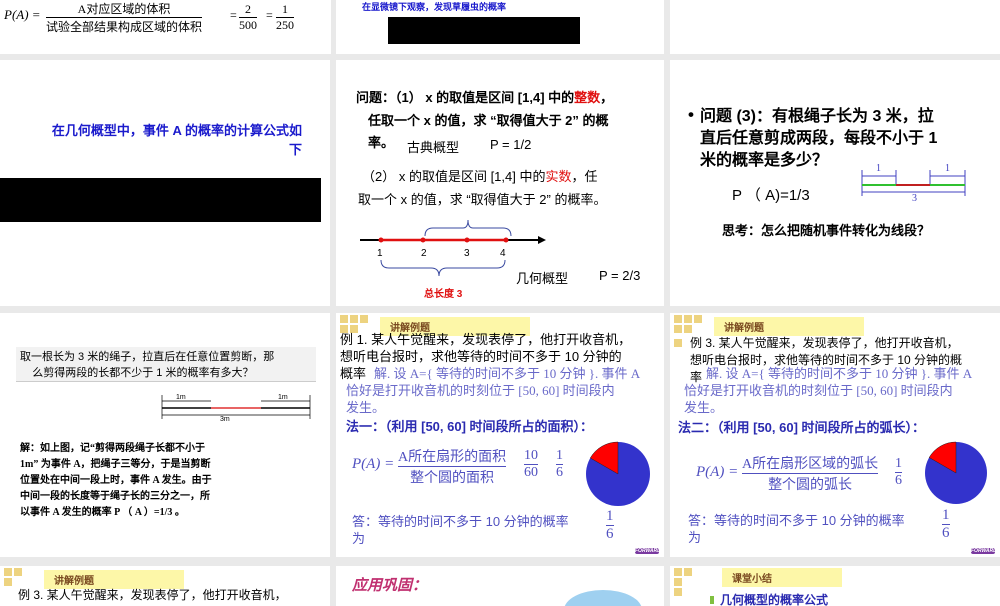  What do you see at coordinates (503, 253) in the screenshot?
I see `tick-label: 4` at bounding box center [503, 253].